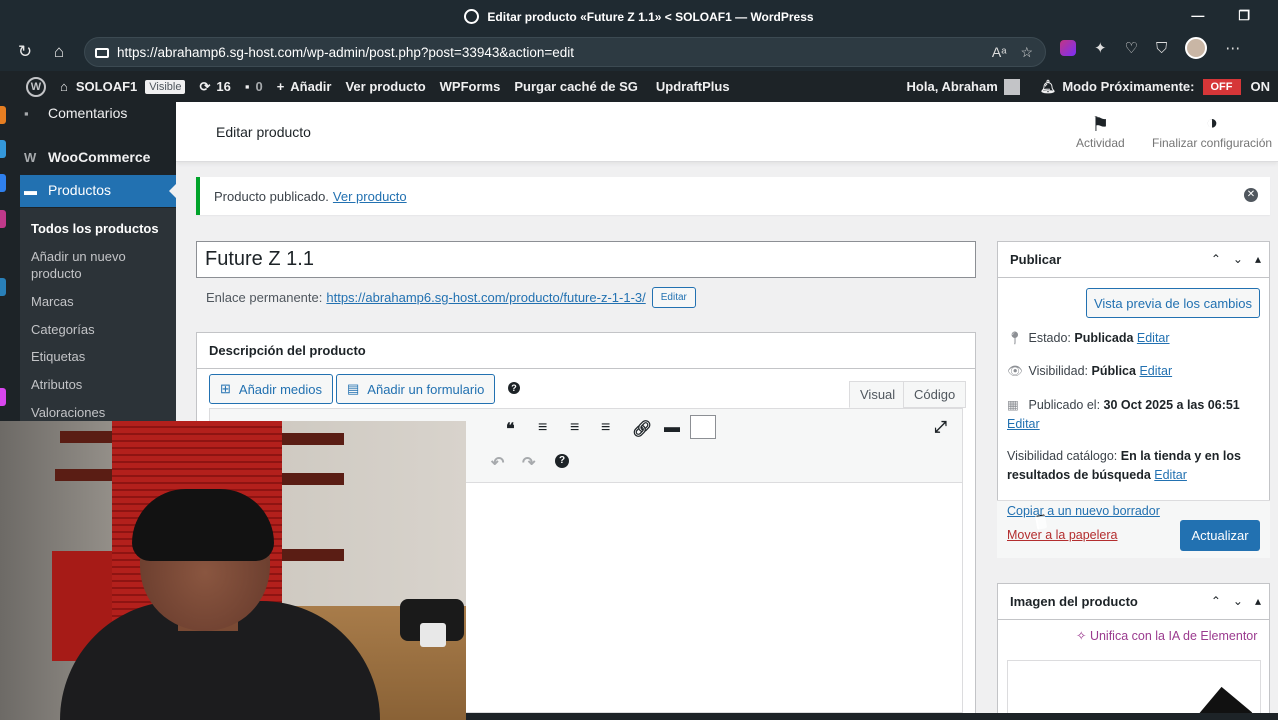 The image size is (1278, 720). What do you see at coordinates (1083, 511) in the screenshot?
I see `copy-draft-link: Copiar a un nuevo borrador` at bounding box center [1083, 511].